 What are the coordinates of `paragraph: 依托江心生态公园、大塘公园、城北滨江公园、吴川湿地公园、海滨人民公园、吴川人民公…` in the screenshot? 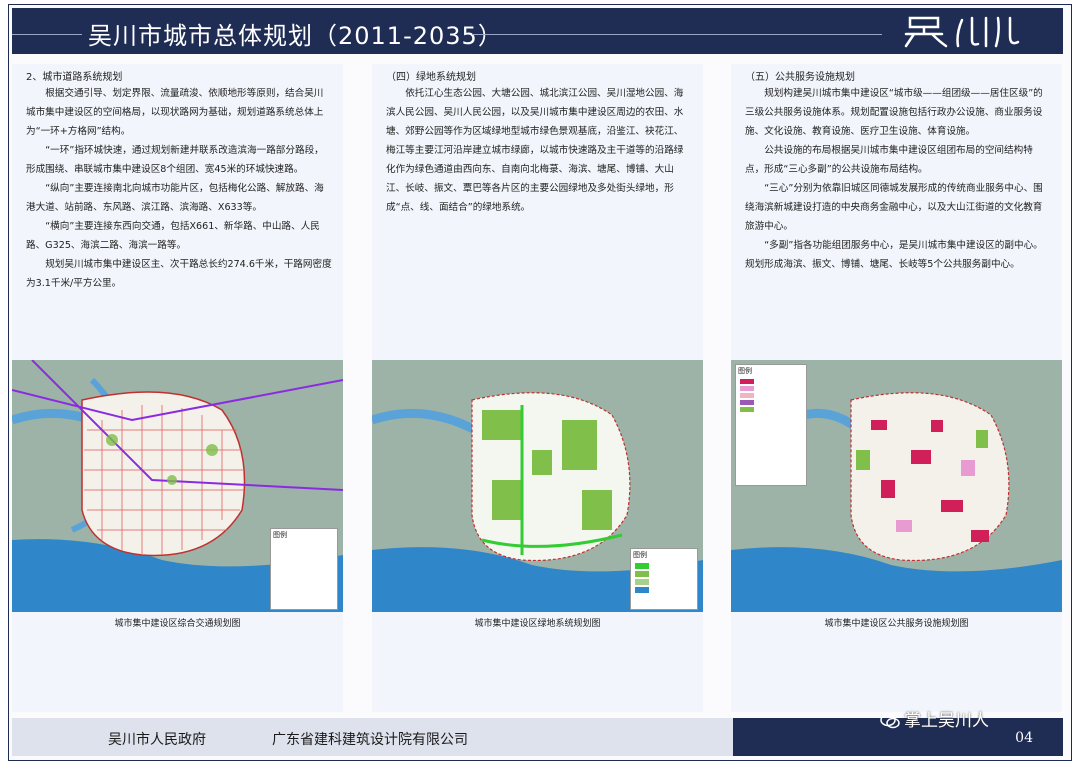 It's located at (535, 150).